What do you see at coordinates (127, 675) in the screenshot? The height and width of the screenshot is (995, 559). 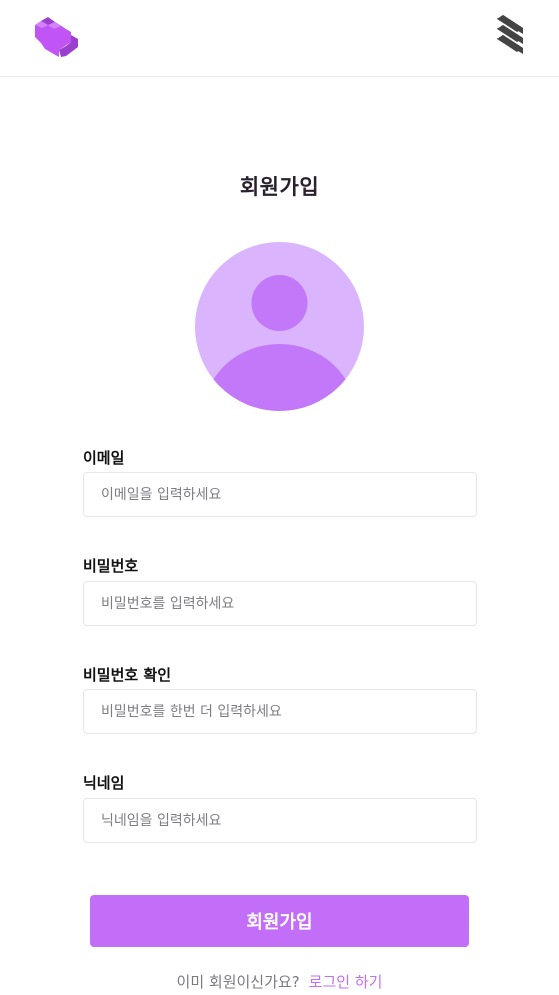 I see `password-confirm-label: 비밀번호 확인` at bounding box center [127, 675].